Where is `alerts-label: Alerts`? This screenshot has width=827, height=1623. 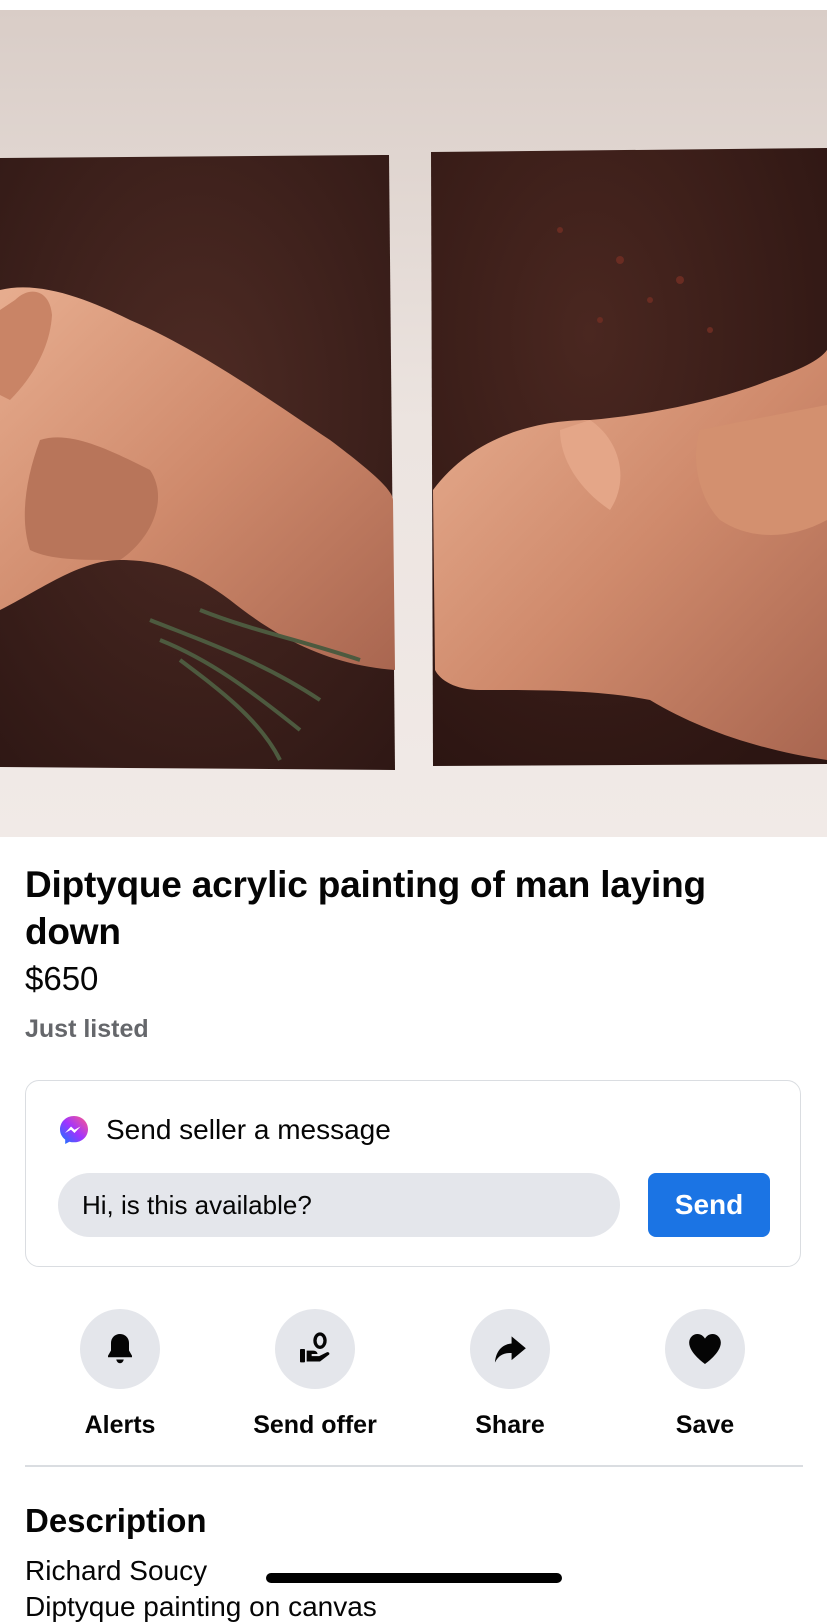
alerts-label: Alerts is located at coordinates (120, 1425).